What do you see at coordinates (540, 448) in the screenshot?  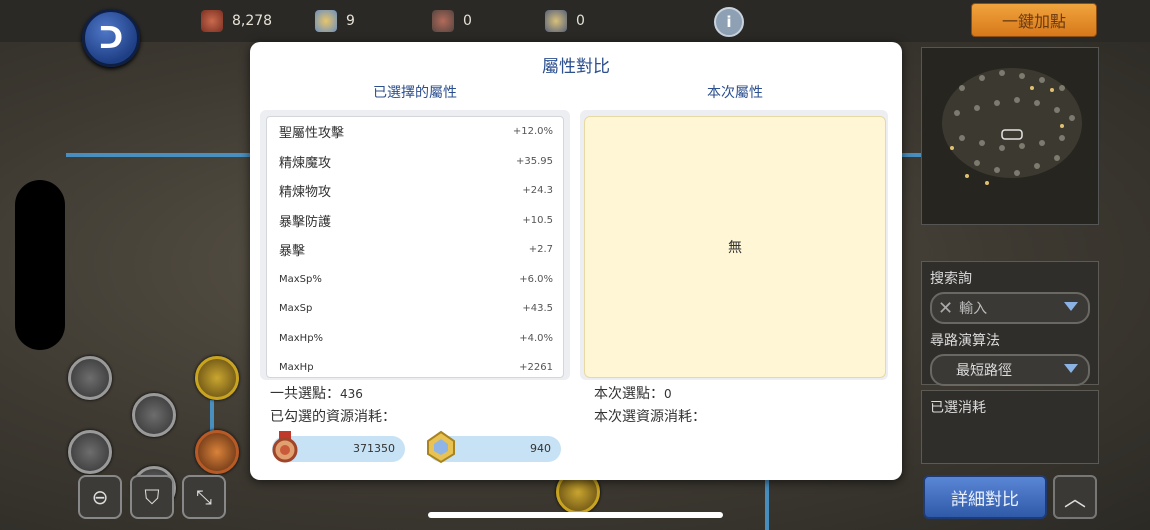 I see `cost-gem-value: 940` at bounding box center [540, 448].